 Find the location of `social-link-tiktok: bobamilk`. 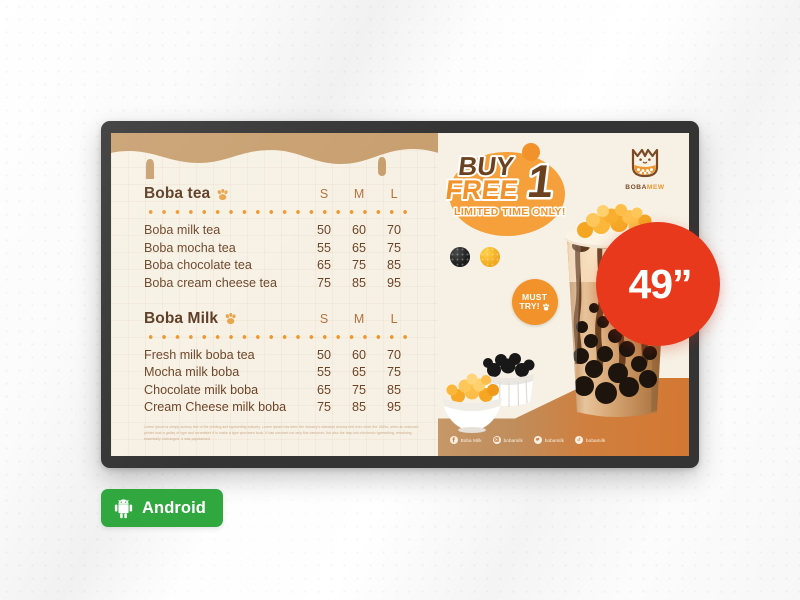

social-link-tiktok: bobamilk is located at coordinates (590, 440).